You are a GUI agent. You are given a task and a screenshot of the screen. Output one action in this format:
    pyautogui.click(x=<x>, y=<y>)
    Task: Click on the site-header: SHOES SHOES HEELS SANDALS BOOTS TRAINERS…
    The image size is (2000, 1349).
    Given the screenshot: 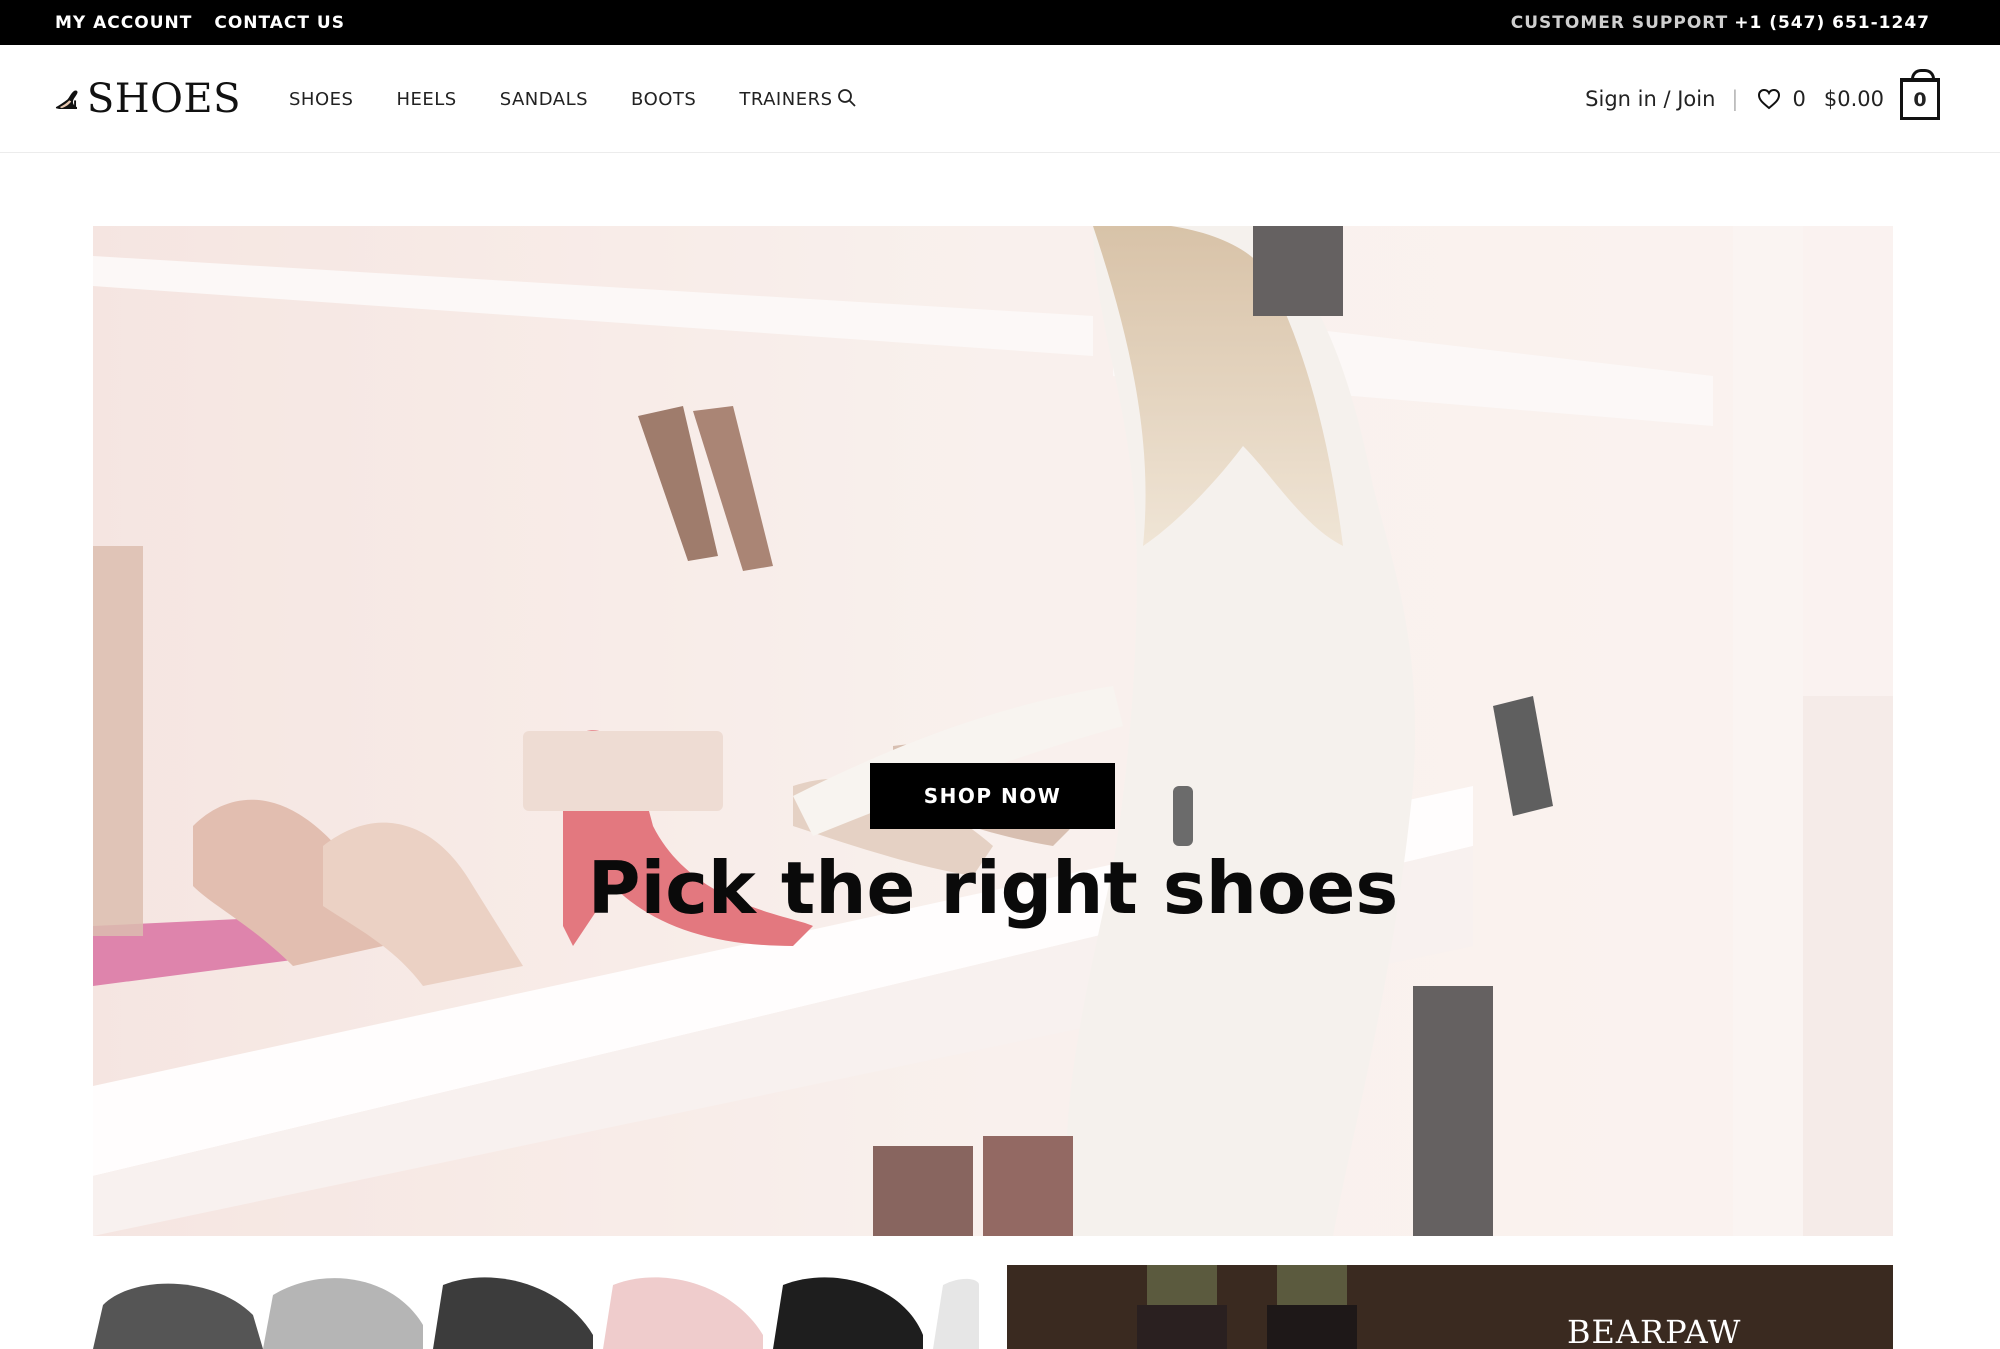 What is the action you would take?
    pyautogui.click(x=1000, y=99)
    